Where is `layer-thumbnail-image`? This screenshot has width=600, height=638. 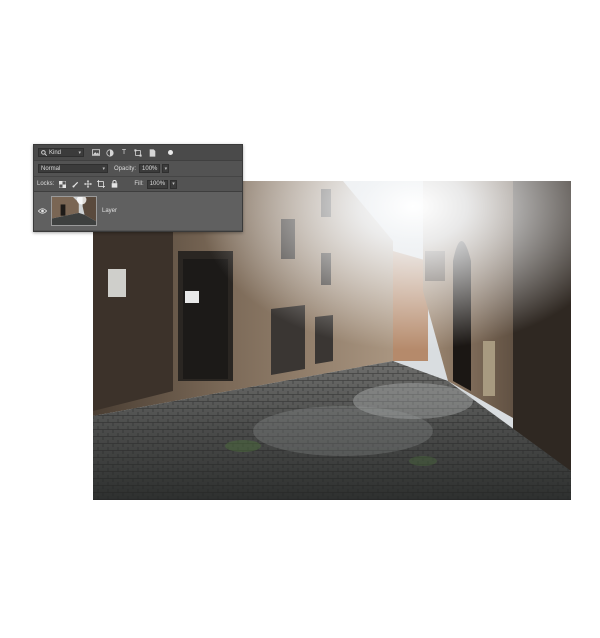 layer-thumbnail-image is located at coordinates (74, 211).